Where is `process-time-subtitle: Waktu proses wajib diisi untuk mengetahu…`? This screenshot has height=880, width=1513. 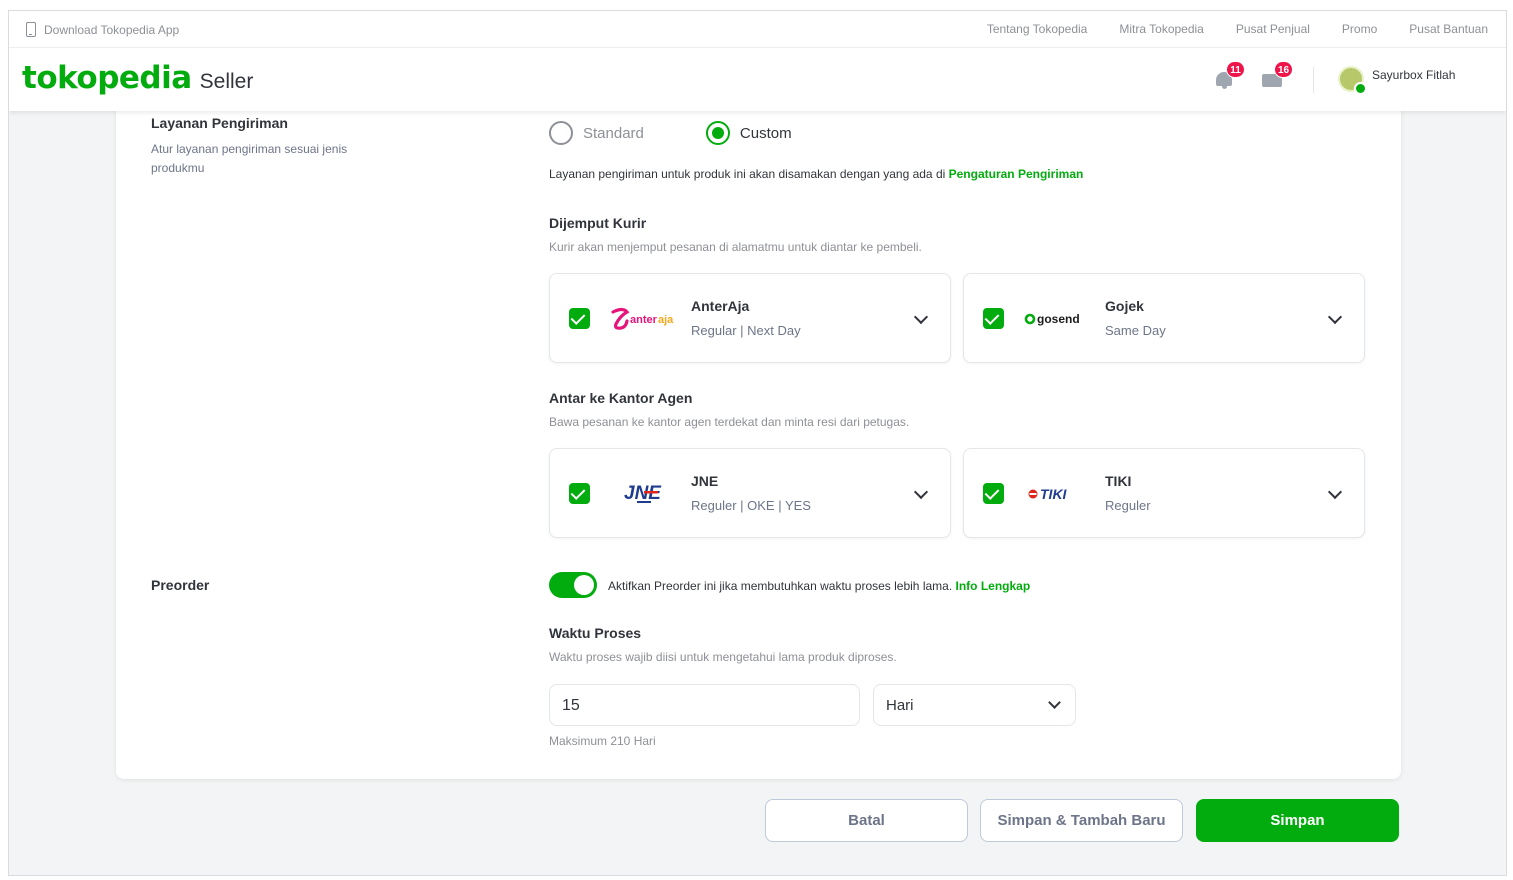
process-time-subtitle: Waktu proses wajib diisi untuk mengetahu… is located at coordinates (723, 657).